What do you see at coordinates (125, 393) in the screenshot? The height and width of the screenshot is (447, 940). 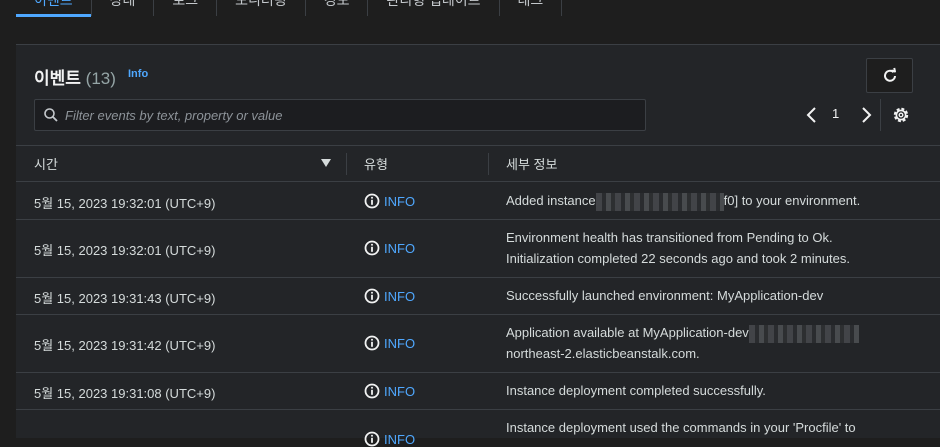 I see `row-time: 5월 15, 2023 19:31:08 (UTC+9)` at bounding box center [125, 393].